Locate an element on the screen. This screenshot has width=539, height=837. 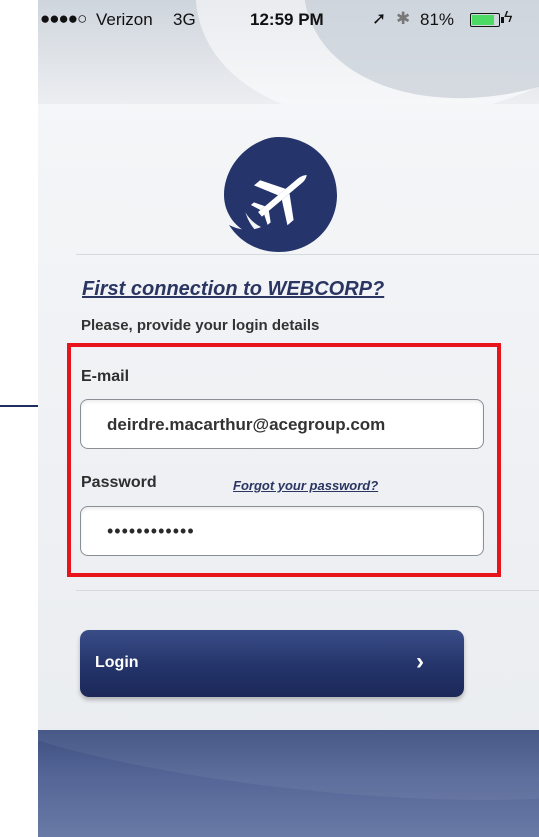
login-button: Login › is located at coordinates (272, 663).